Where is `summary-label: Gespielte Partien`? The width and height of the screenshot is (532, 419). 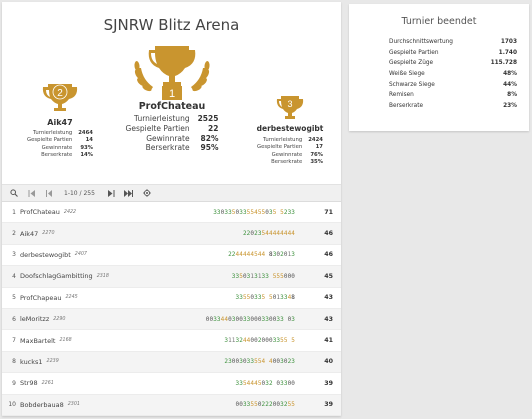
summary-label: Gespielte Partien is located at coordinates (414, 52).